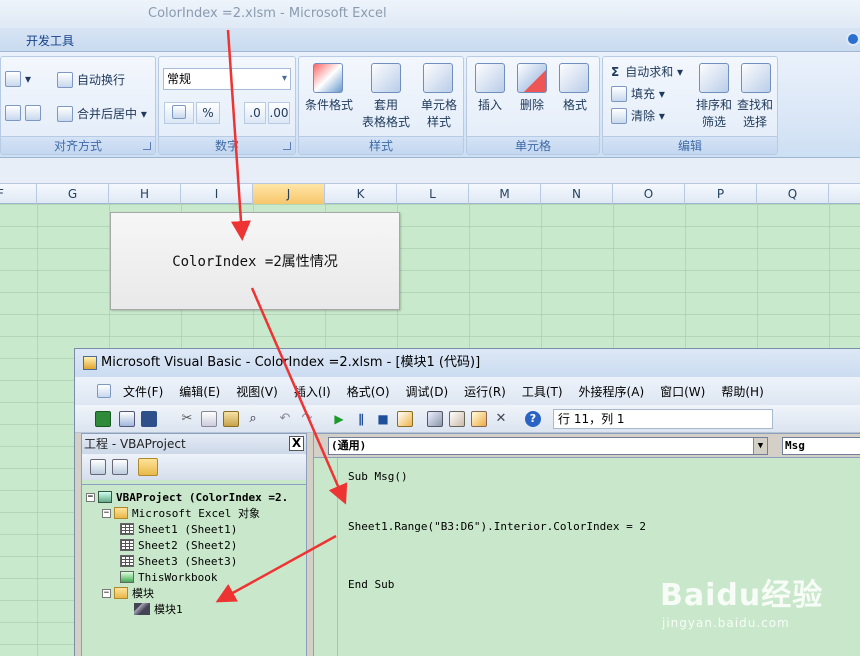  What do you see at coordinates (533, 419) in the screenshot?
I see `help-question-icon: ?` at bounding box center [533, 419].